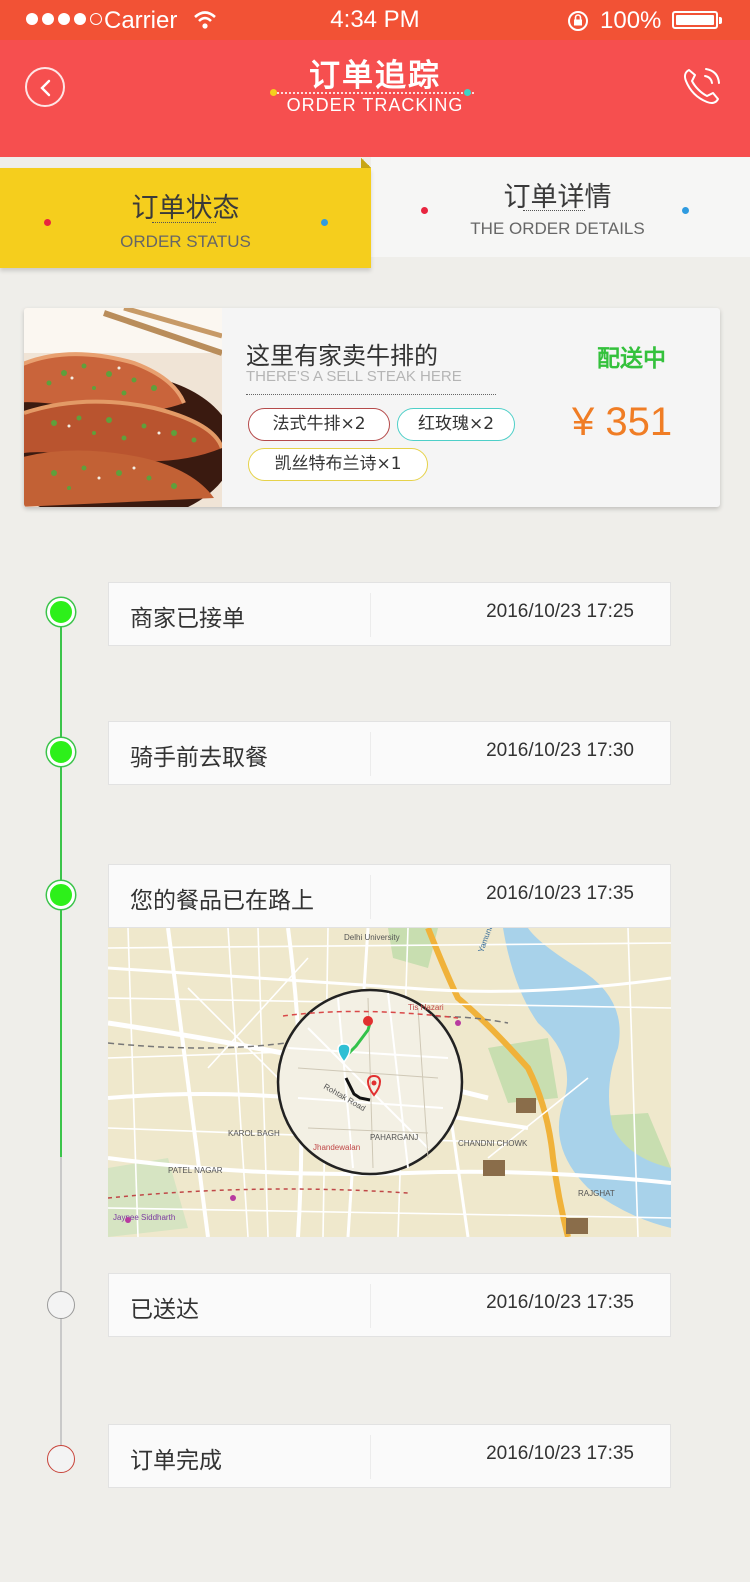 The height and width of the screenshot is (1582, 750). What do you see at coordinates (185, 241) in the screenshot?
I see `tab-status-sublabel: ORDER STATUS` at bounding box center [185, 241].